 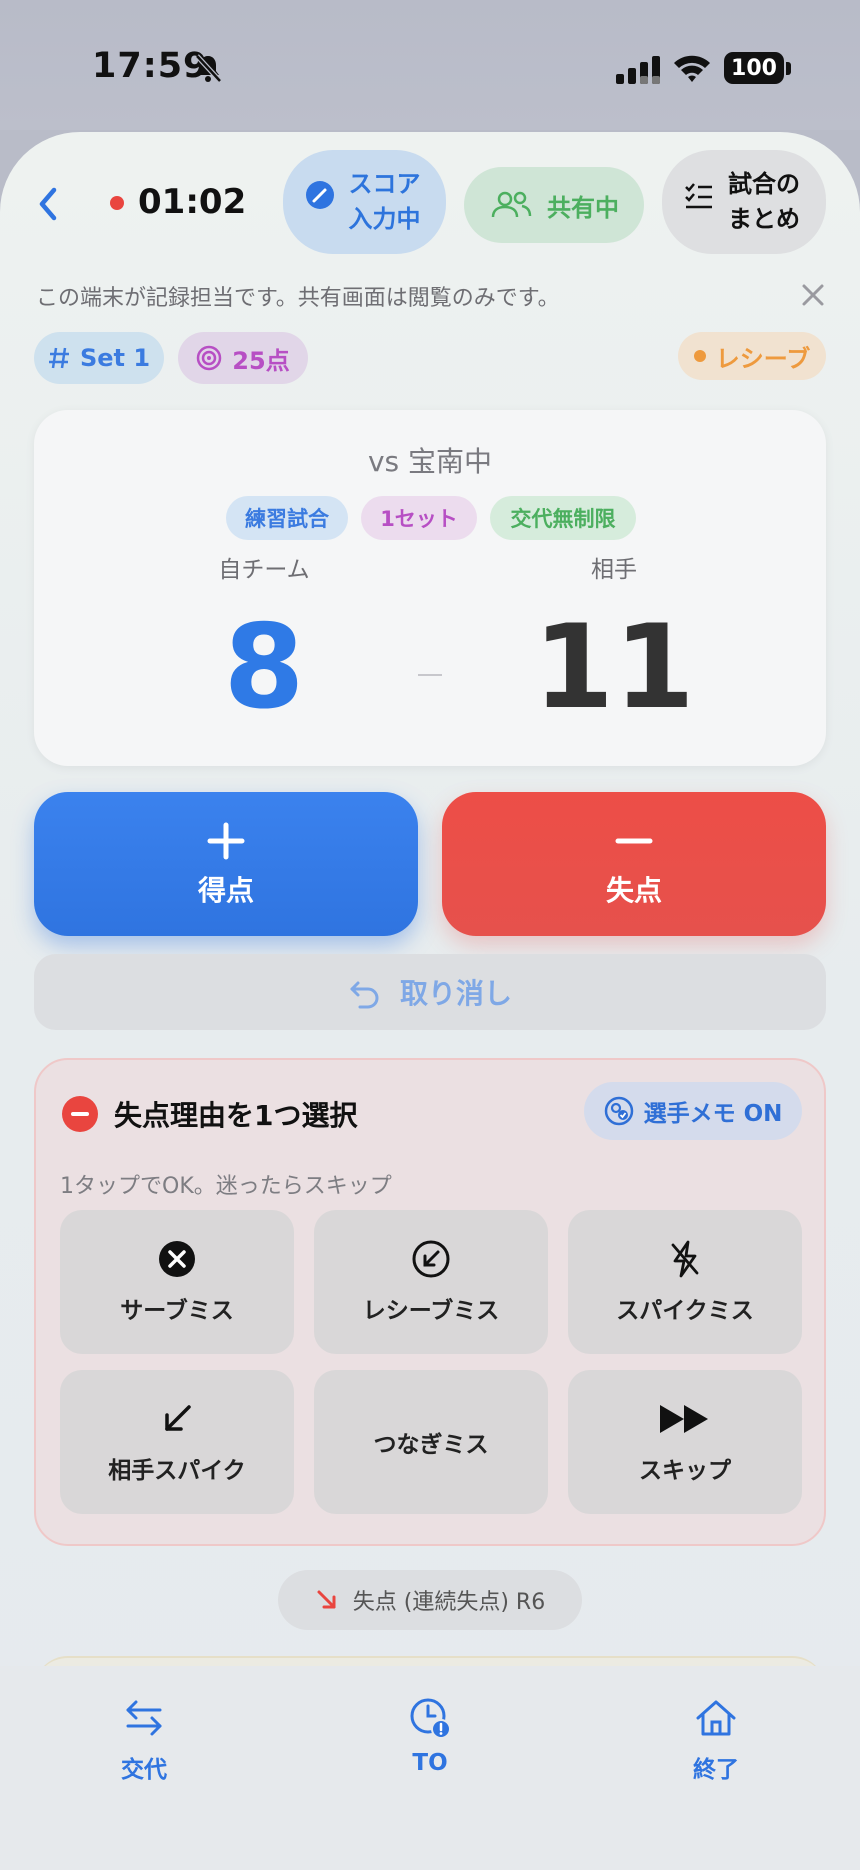 I want to click on reason-label: スキップ, so click(x=685, y=1471).